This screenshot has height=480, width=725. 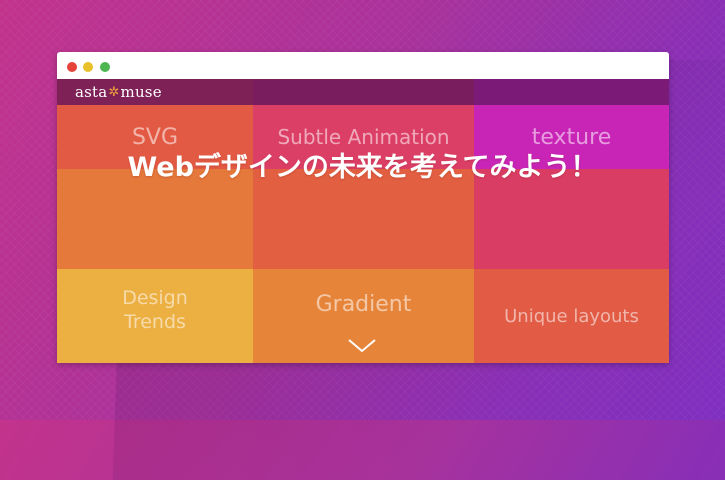 I want to click on tile-row2-right, so click(x=571, y=219).